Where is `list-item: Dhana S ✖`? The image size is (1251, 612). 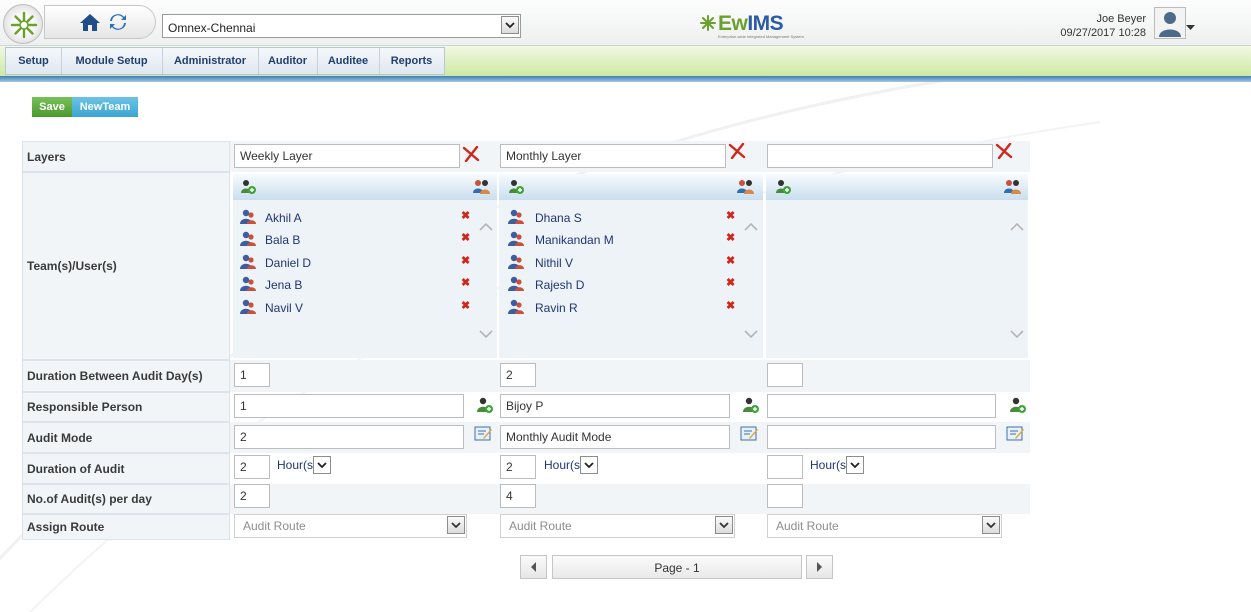
list-item: Dhana S ✖ is located at coordinates (631, 219).